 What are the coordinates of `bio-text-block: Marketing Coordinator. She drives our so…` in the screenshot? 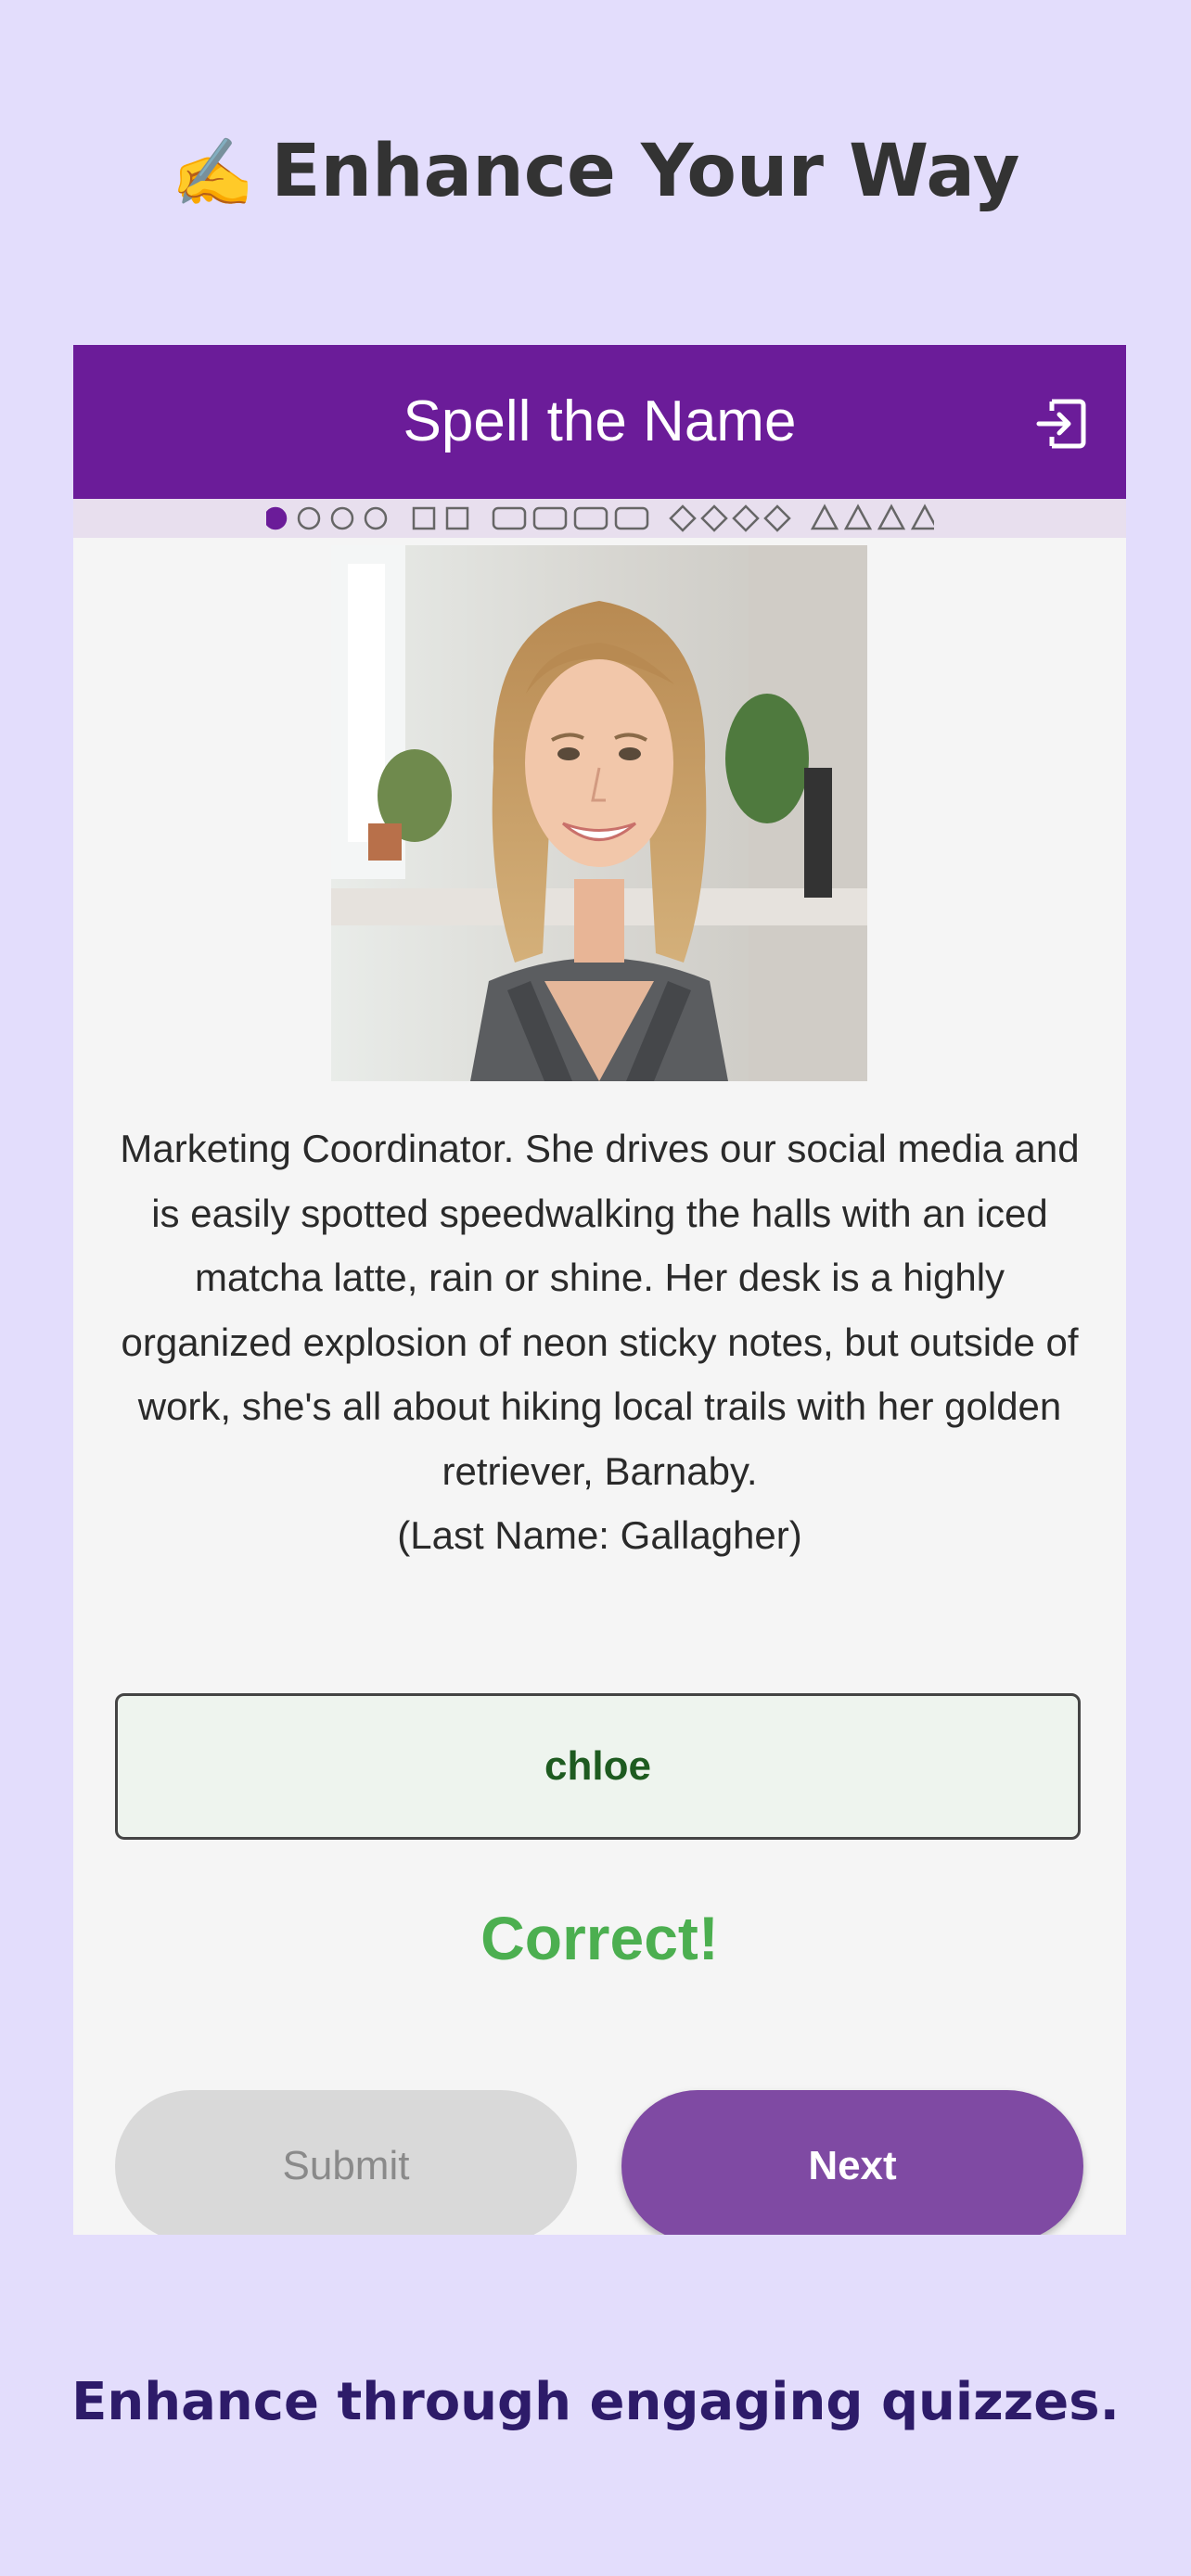 It's located at (599, 1342).